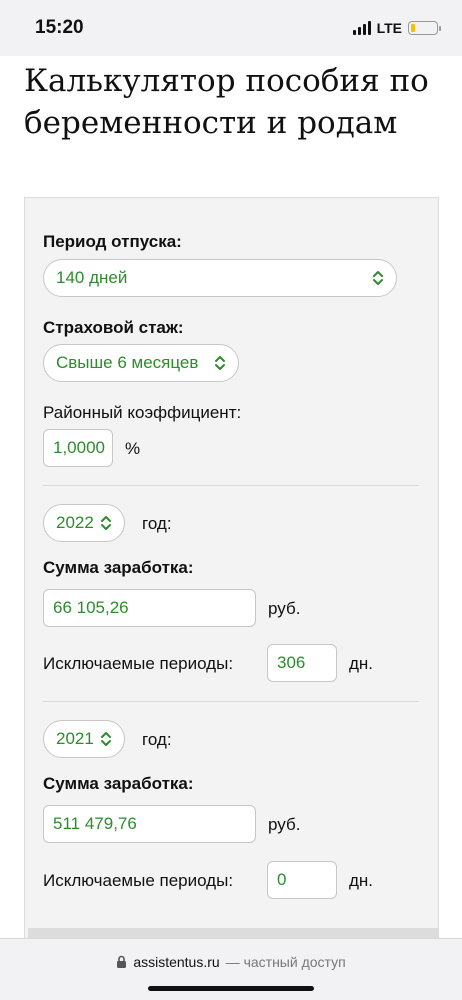 The height and width of the screenshot is (1000, 462). What do you see at coordinates (302, 663) in the screenshot?
I see `excluded-periods-input-2022: 306` at bounding box center [302, 663].